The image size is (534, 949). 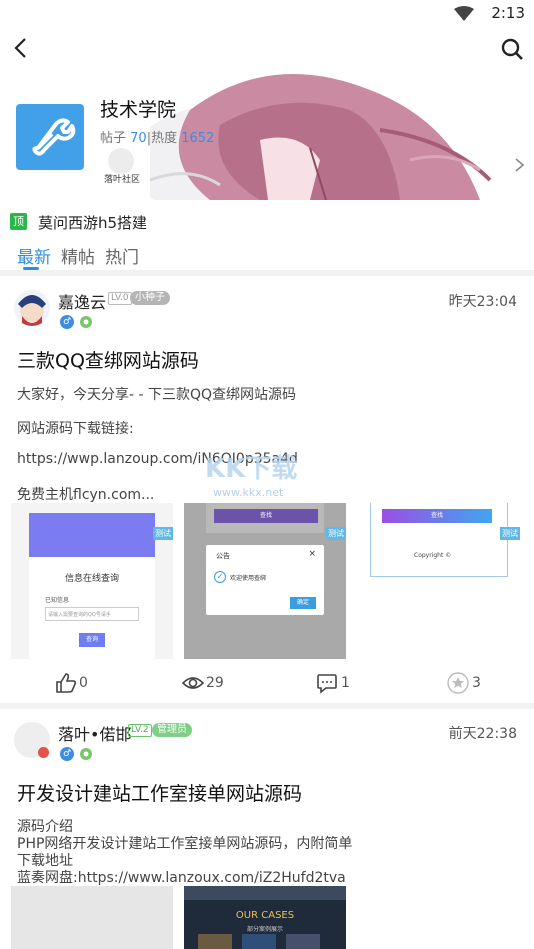 I want to click on role-badge: 管理员, so click(x=172, y=730).